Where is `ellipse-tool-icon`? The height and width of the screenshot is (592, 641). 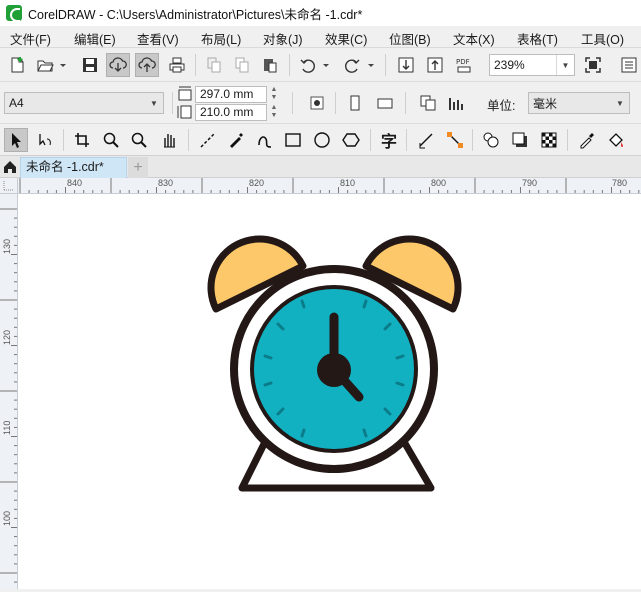 ellipse-tool-icon is located at coordinates (322, 140).